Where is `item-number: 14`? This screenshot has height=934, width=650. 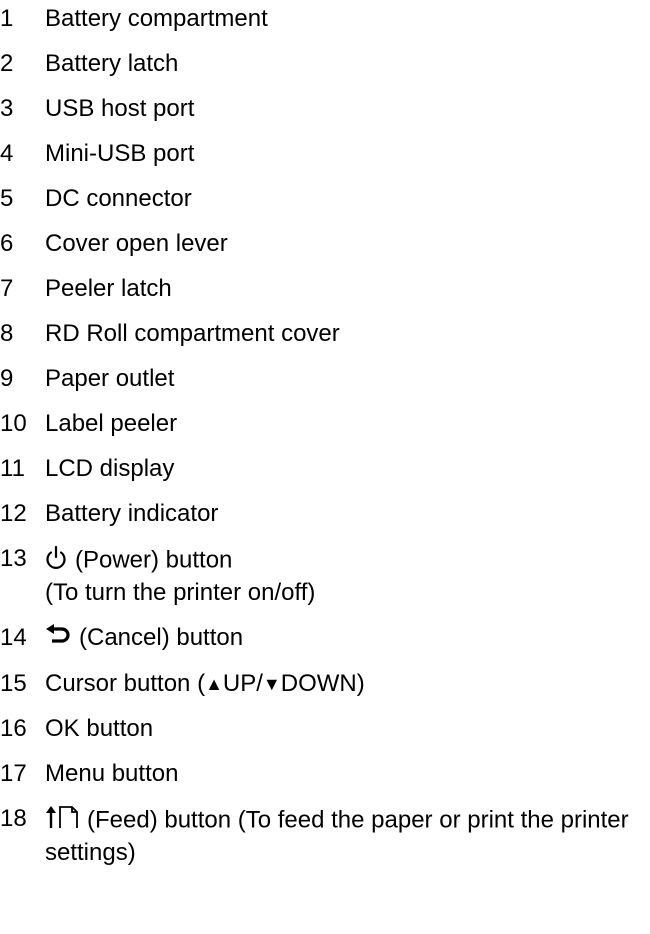
item-number: 14 is located at coordinates (13, 637).